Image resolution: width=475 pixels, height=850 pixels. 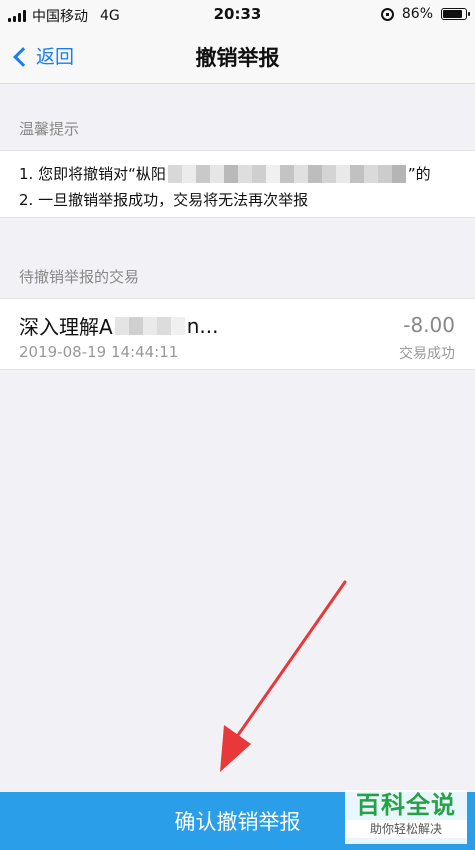 I want to click on battery-percent: 86%, so click(x=417, y=14).